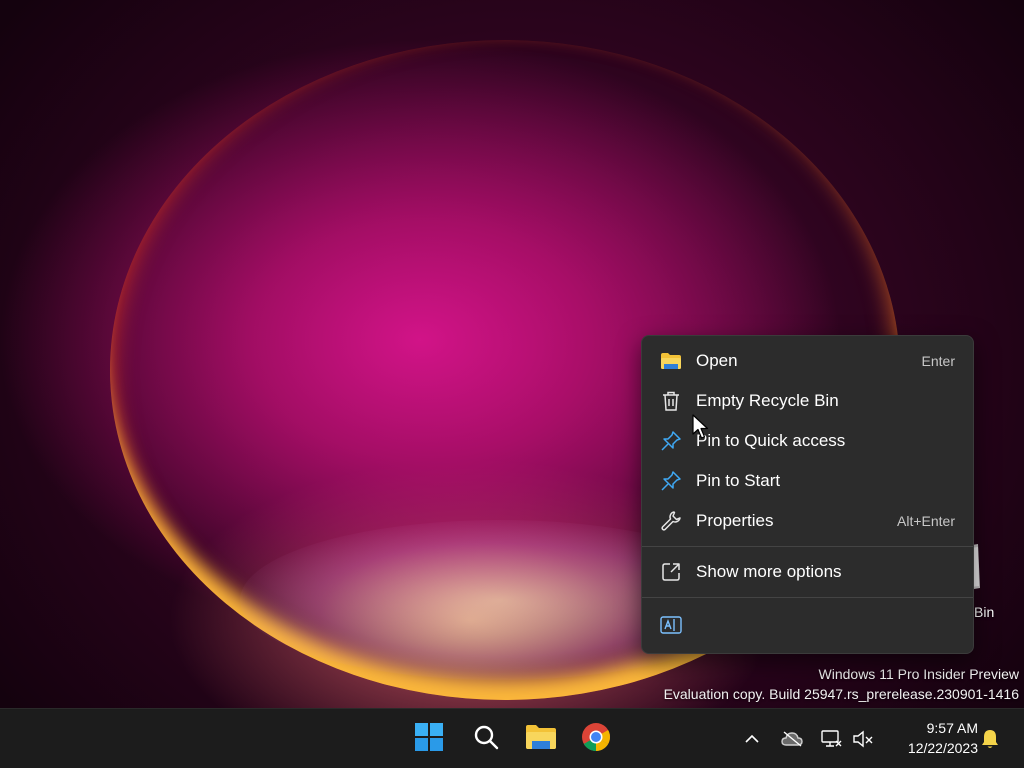 Image resolution: width=1024 pixels, height=768 pixels. Describe the element at coordinates (792, 739) in the screenshot. I see `onedrive-offline-icon` at that location.